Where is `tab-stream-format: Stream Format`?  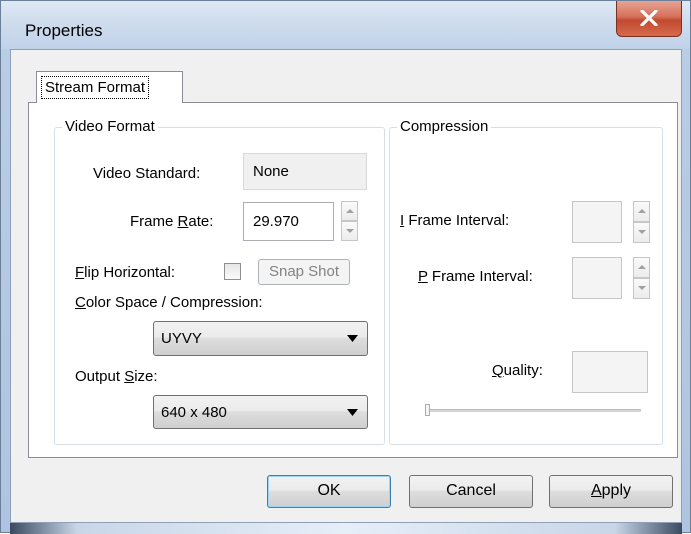 tab-stream-format: Stream Format is located at coordinates (109, 87).